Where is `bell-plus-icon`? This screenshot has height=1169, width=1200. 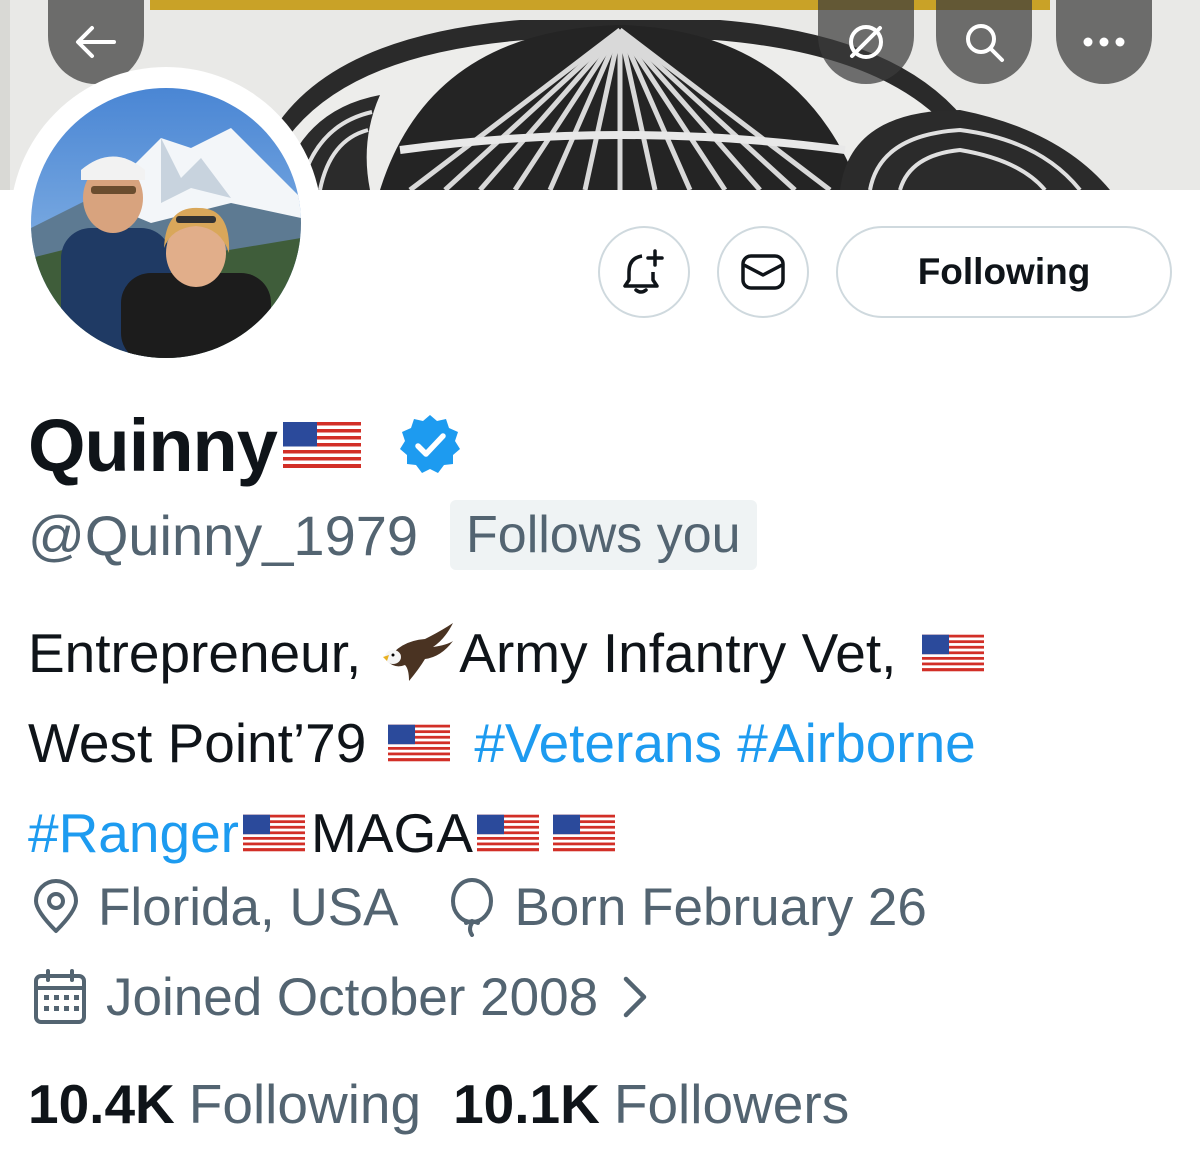 bell-plus-icon is located at coordinates (643, 271).